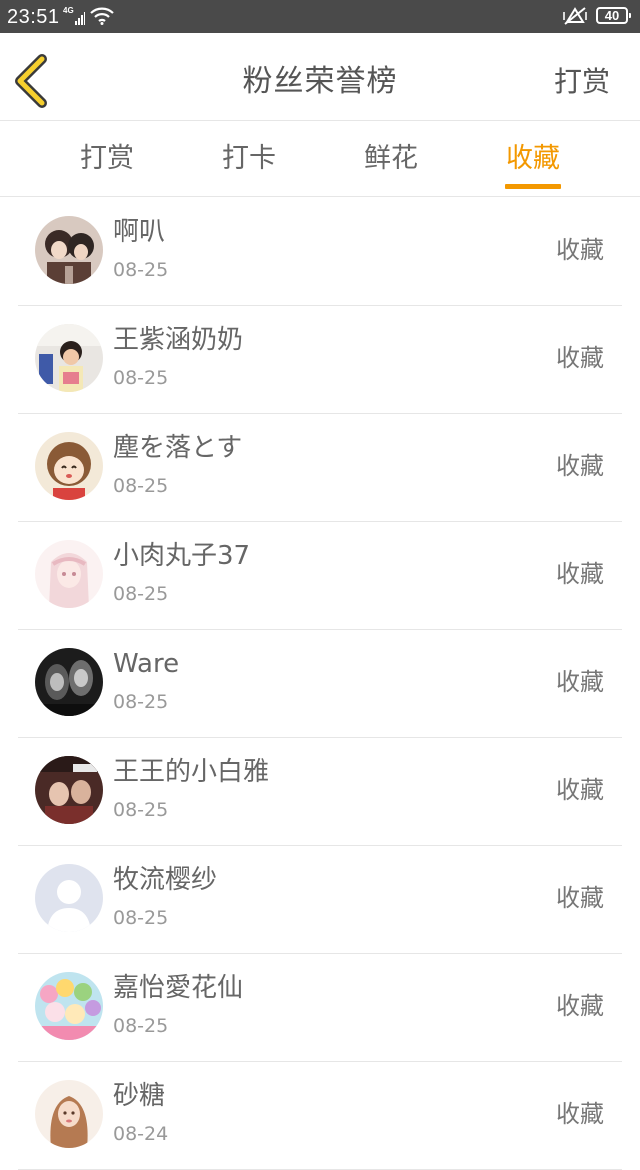 The height and width of the screenshot is (1170, 640). I want to click on list-item: Ware 08-25 收藏, so click(320, 683).